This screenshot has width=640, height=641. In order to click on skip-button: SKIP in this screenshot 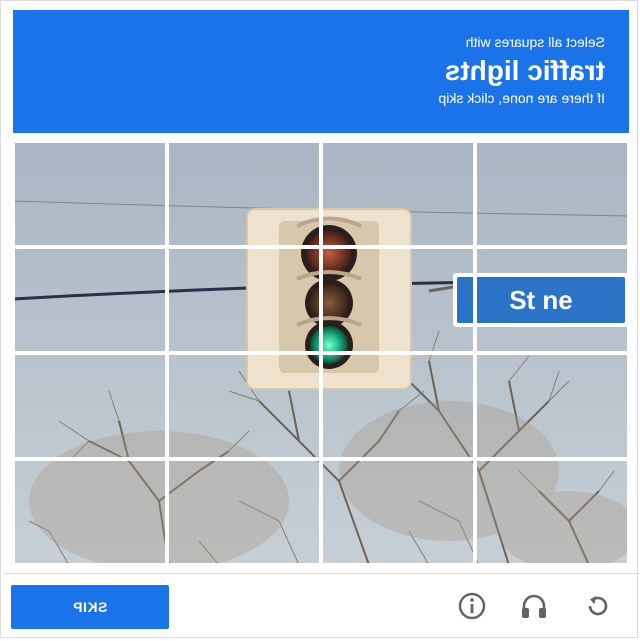, I will do `click(90, 607)`.